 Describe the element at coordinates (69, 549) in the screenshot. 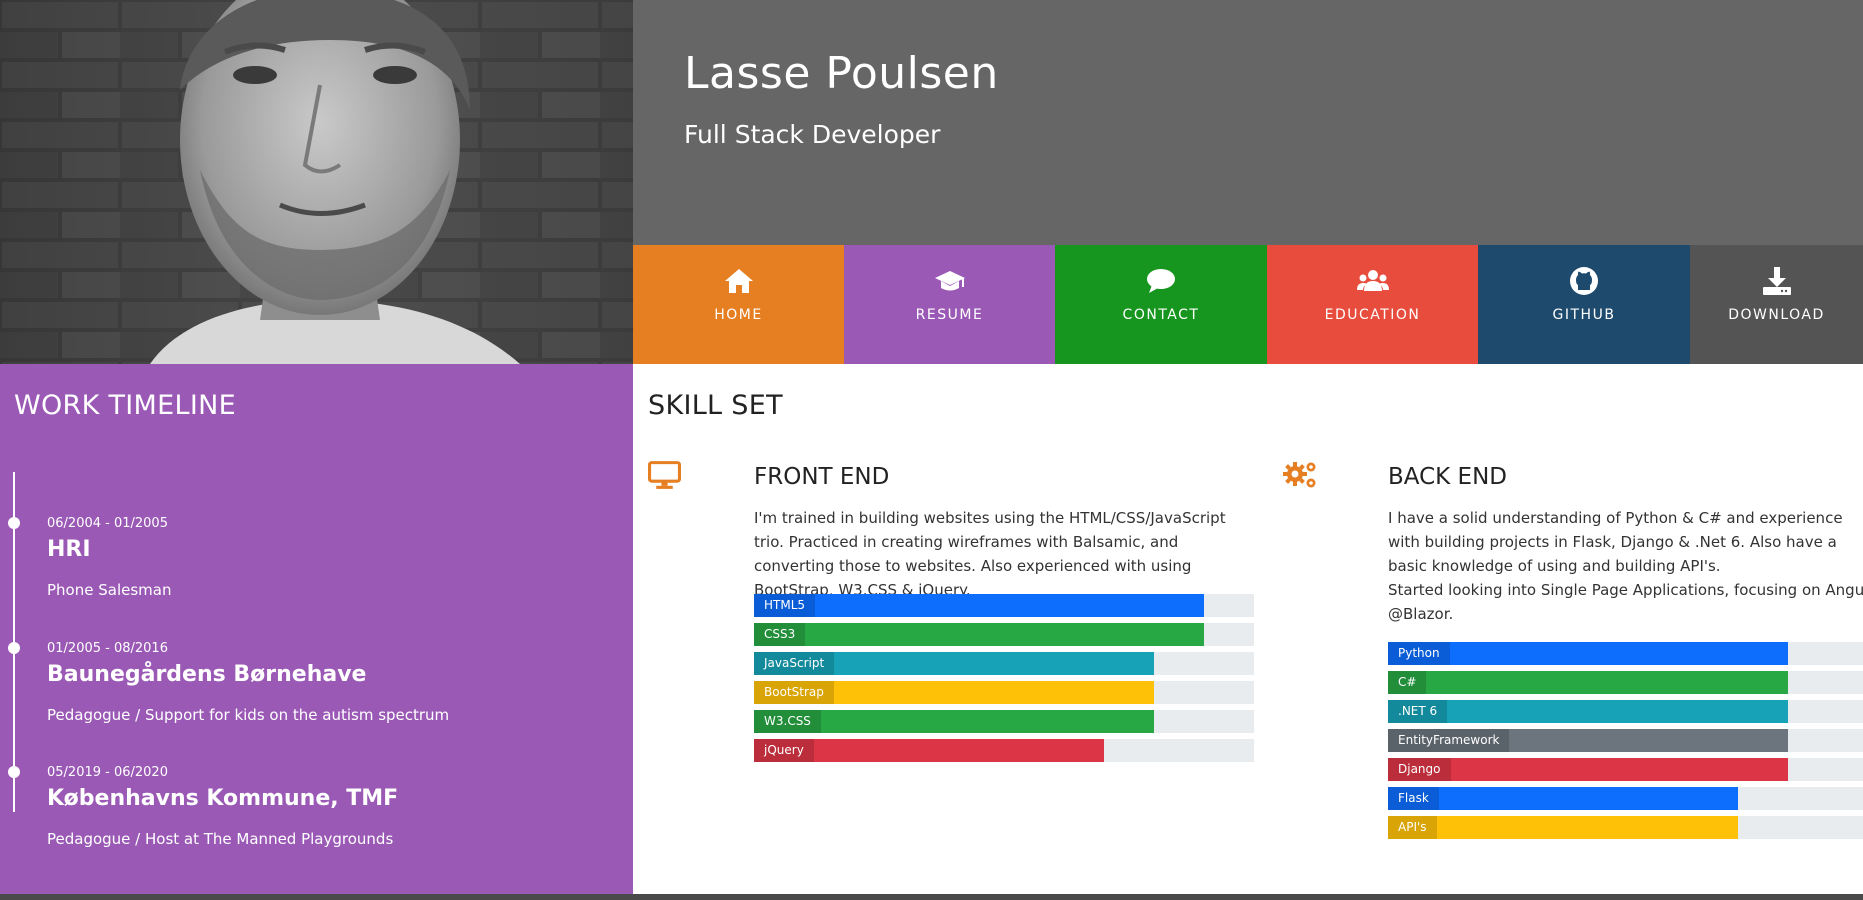

I see `timeline-company: HRI` at that location.